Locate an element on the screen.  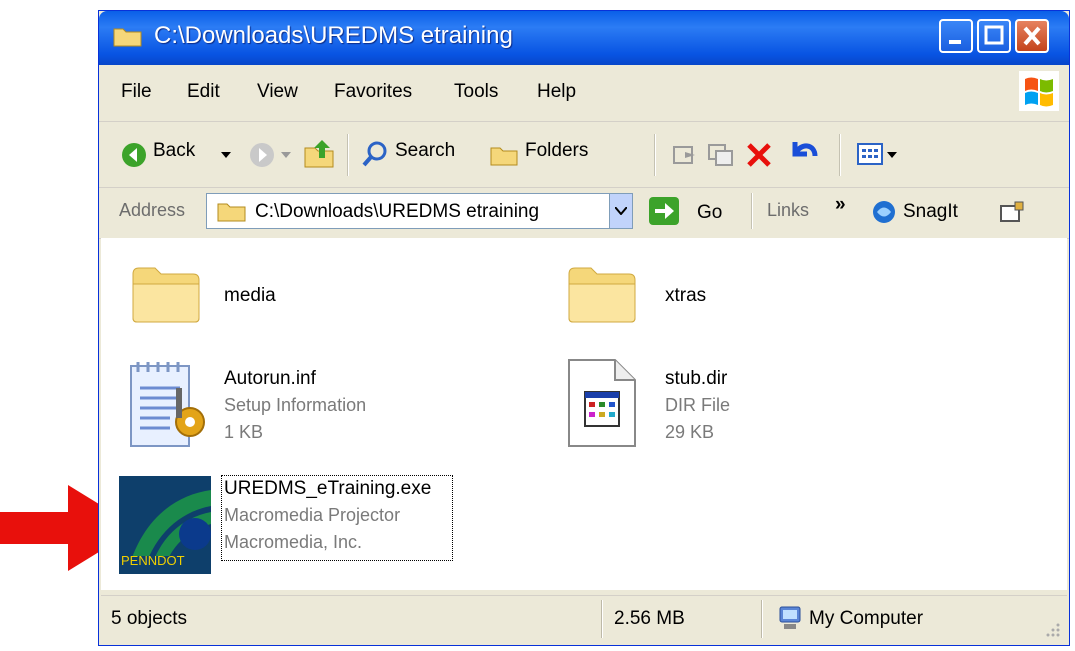
maximize-icon is located at coordinates (994, 35).